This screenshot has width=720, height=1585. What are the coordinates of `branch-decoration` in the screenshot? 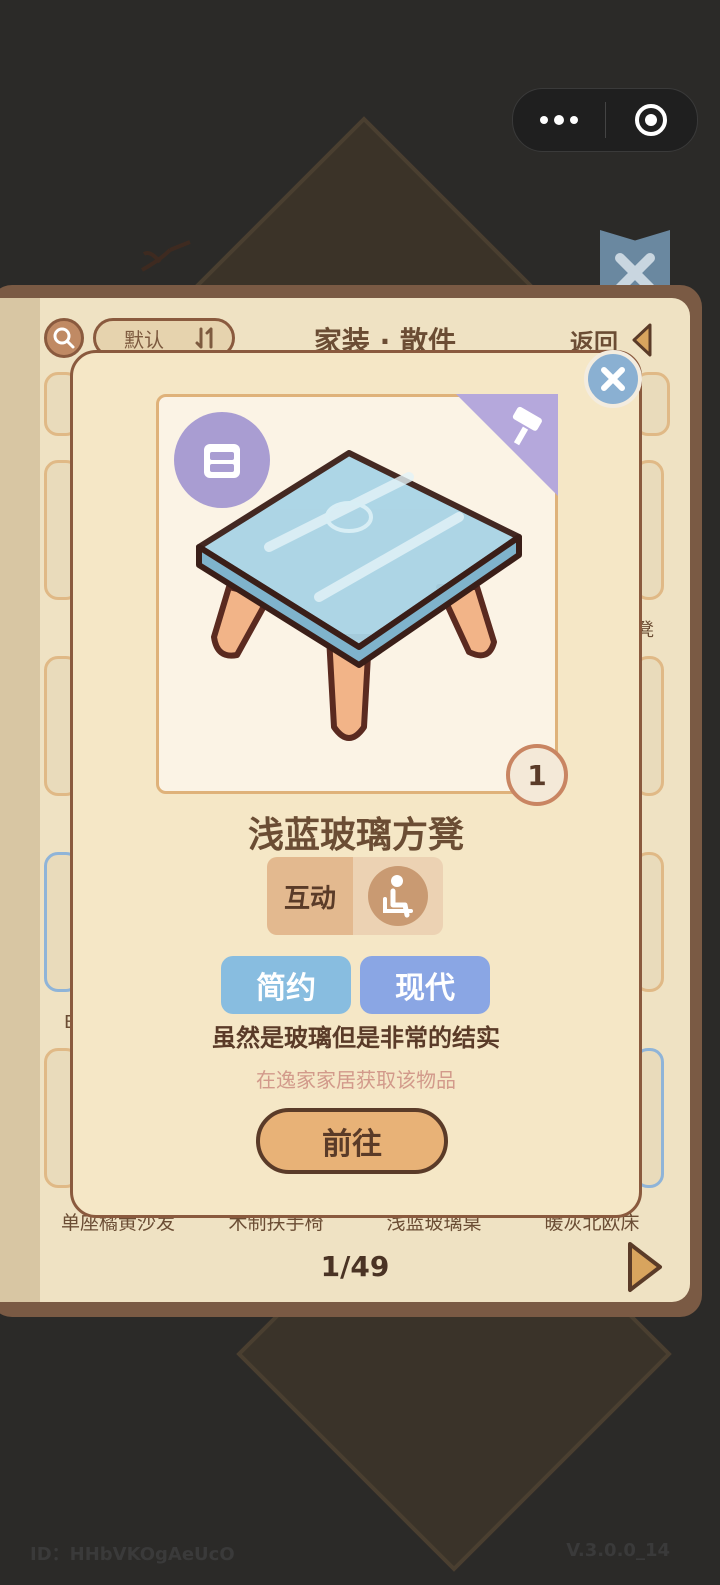 It's located at (166, 256).